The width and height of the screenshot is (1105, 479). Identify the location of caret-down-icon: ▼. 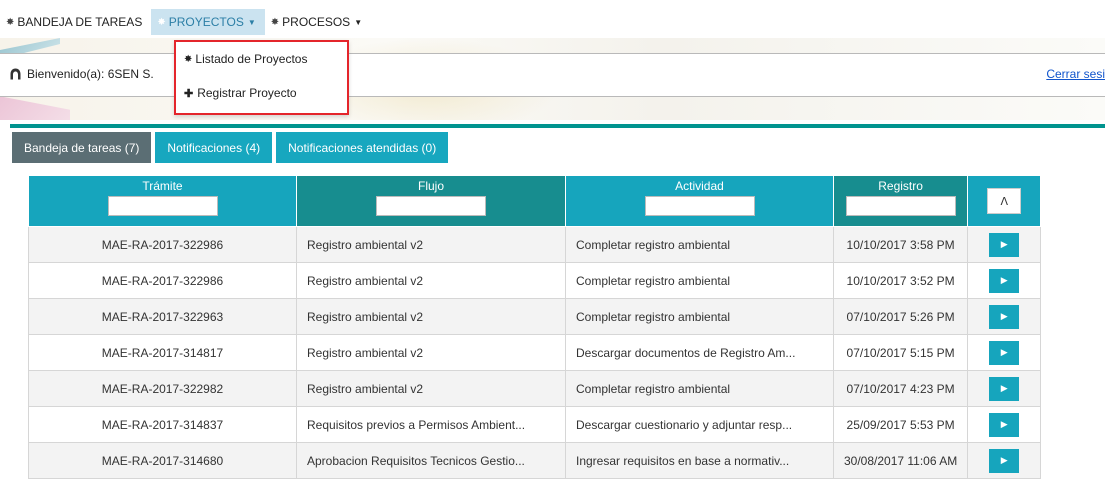
(358, 22).